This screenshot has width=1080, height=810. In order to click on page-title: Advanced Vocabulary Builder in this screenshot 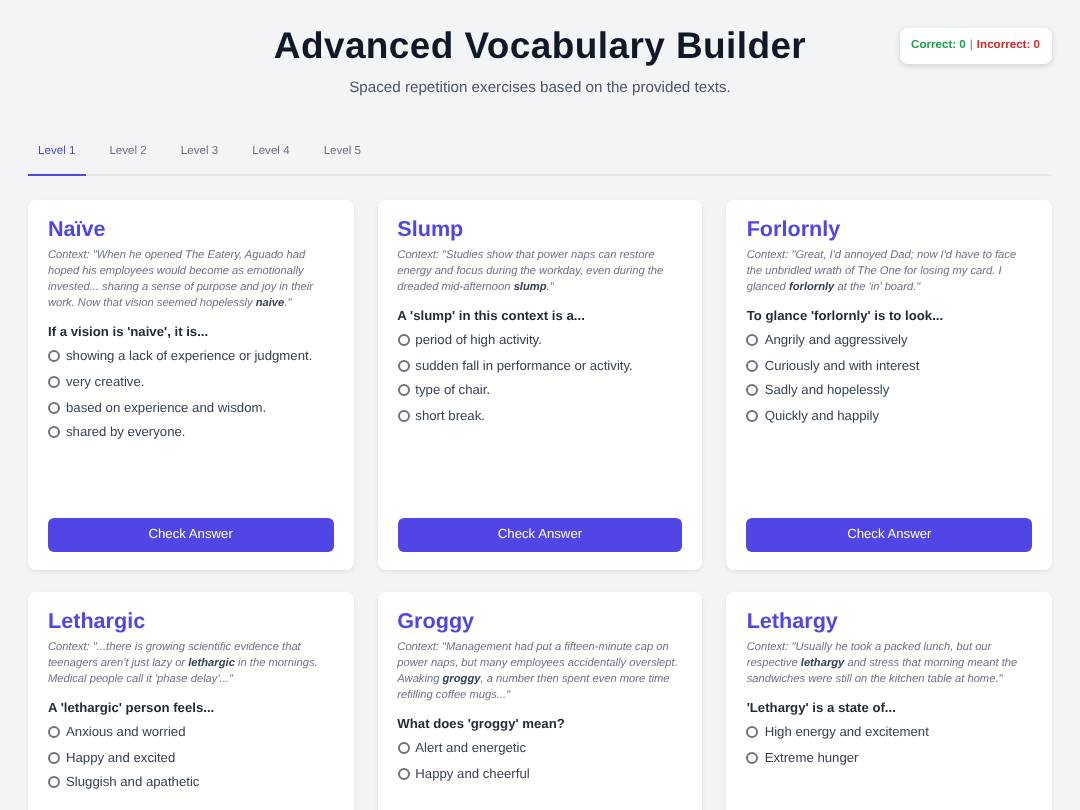, I will do `click(540, 46)`.